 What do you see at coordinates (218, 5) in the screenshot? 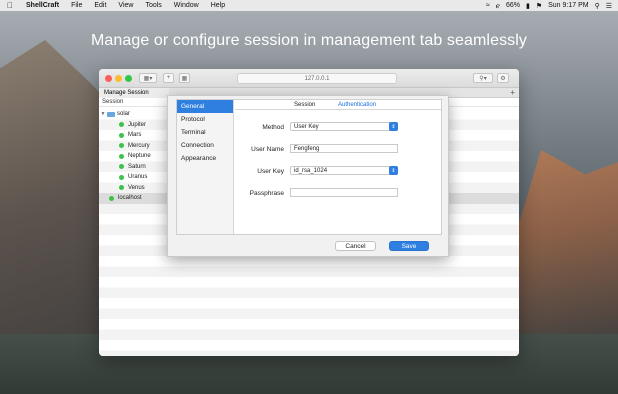
I see `menu-help: Help` at bounding box center [218, 5].